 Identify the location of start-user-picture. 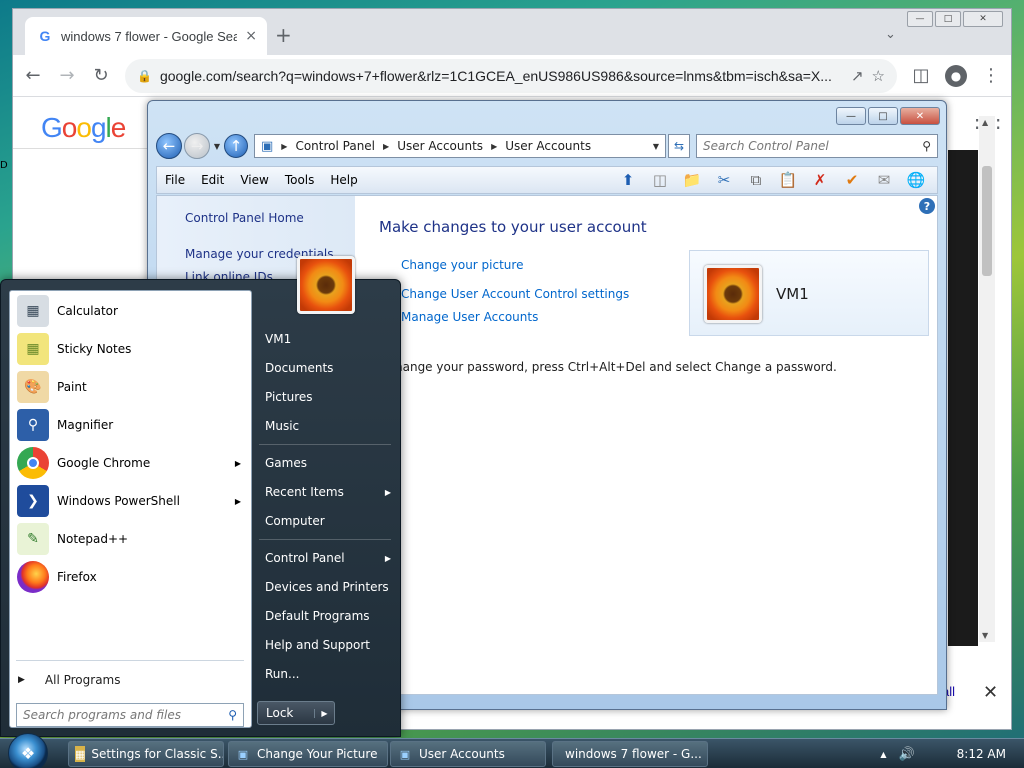
(326, 285).